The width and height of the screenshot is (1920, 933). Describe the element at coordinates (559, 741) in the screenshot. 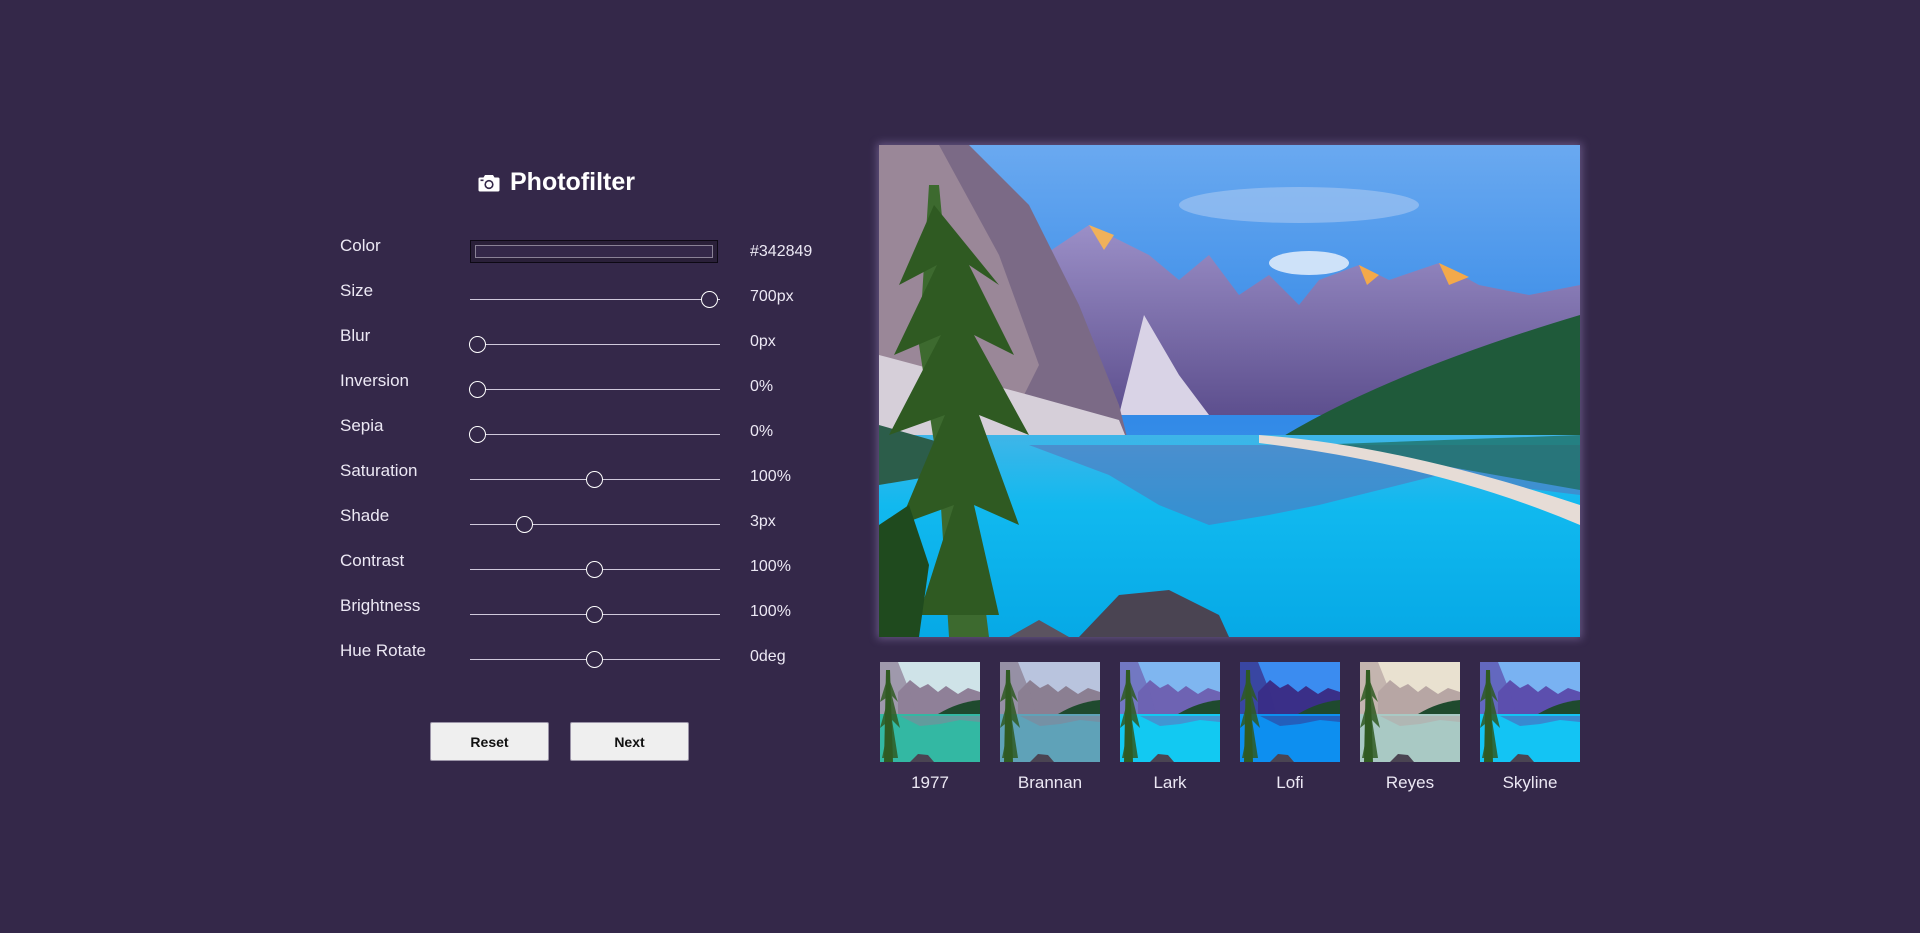

I see `action-buttons: Reset Next` at that location.